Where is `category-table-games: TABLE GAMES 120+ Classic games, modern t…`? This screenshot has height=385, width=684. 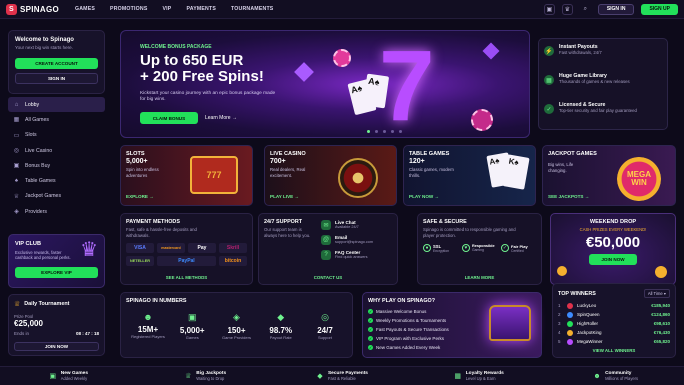
category-table-games: TABLE GAMES 120+ Classic games, modern t… is located at coordinates (469, 175).